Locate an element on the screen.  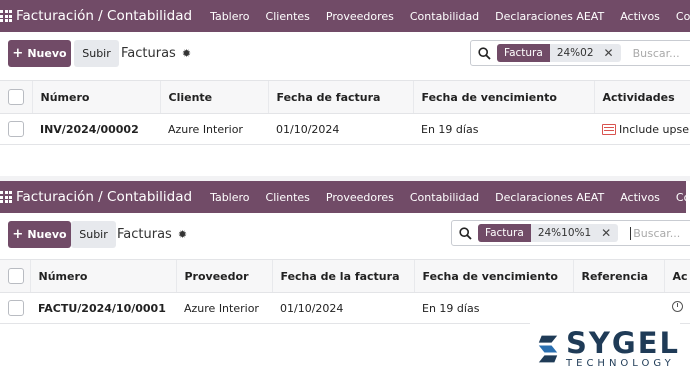
select-all-checkbox is located at coordinates (16, 97).